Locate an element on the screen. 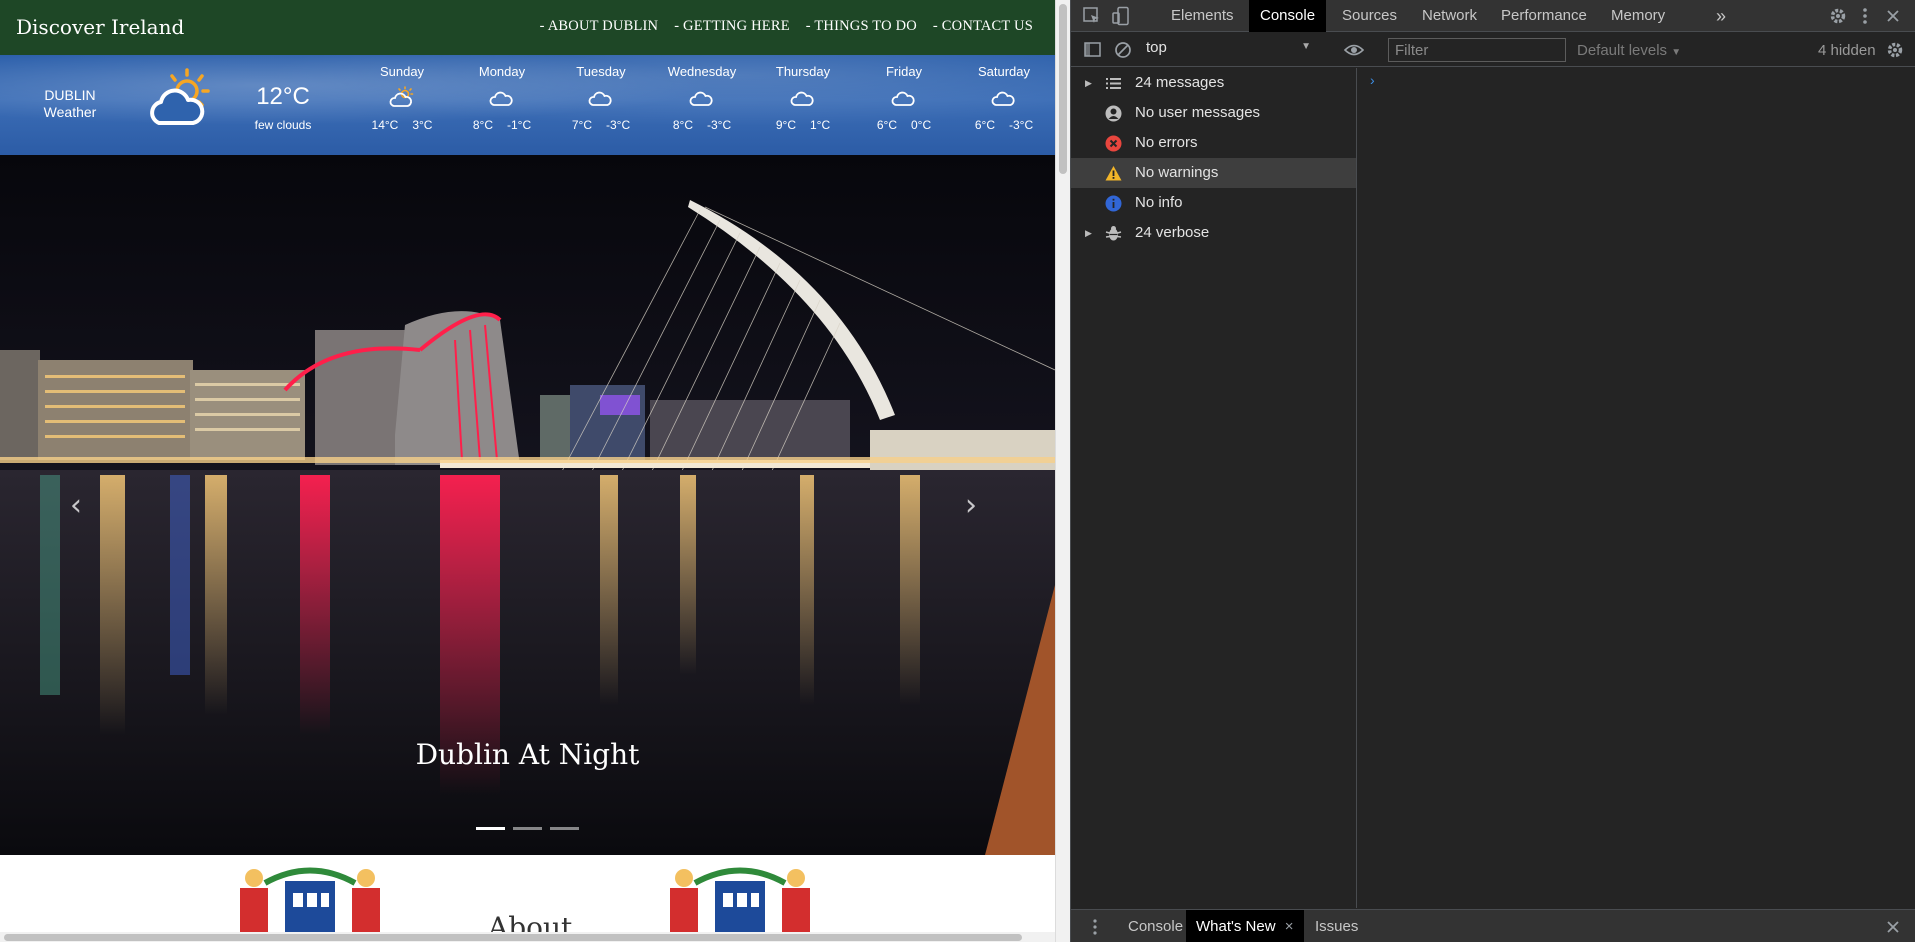 The image size is (1915, 942). devtools-drawer: Console What's New × Issues is located at coordinates (1493, 925).